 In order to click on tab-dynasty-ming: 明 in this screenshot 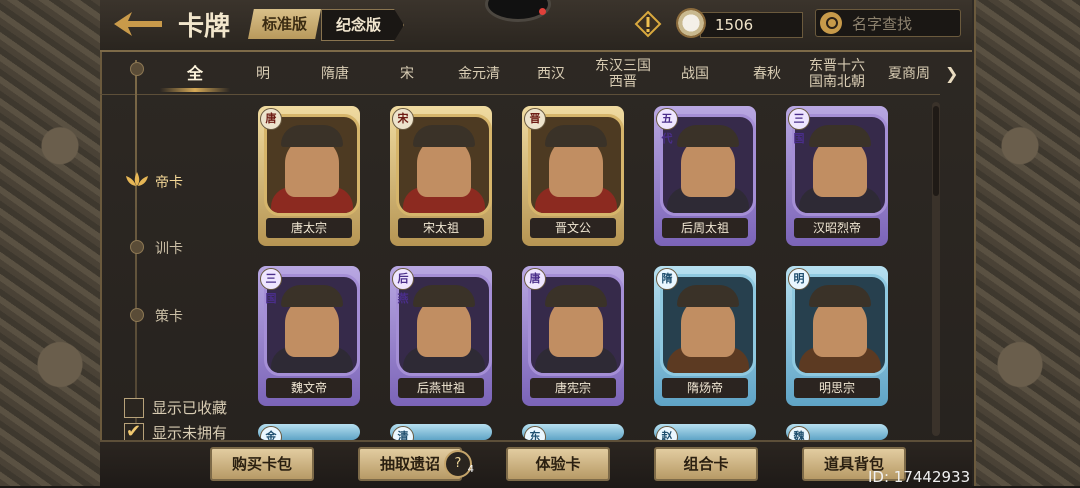, I will do `click(263, 74)`.